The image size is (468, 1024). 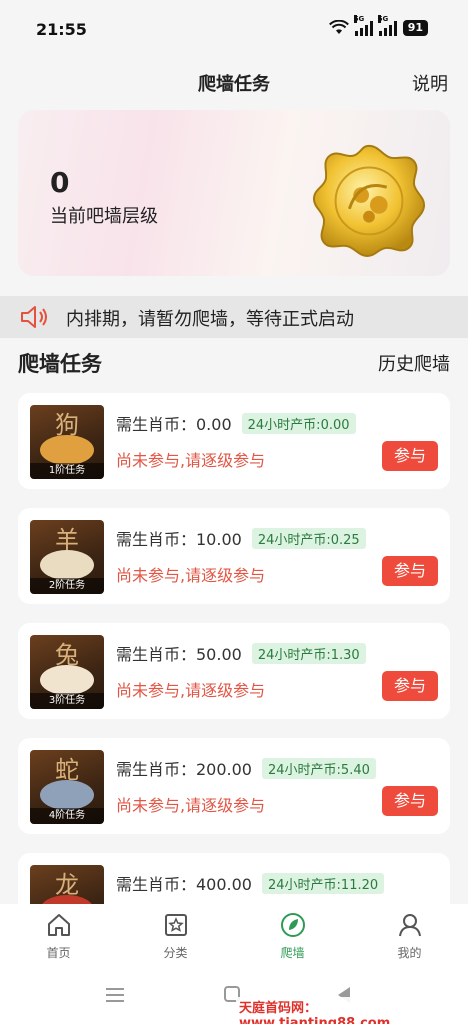 I want to click on menu-icon, so click(x=115, y=995).